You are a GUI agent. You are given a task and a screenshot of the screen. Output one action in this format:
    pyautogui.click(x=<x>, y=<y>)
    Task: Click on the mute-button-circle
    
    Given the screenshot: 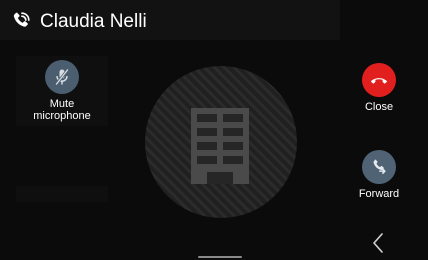 What is the action you would take?
    pyautogui.click(x=62, y=77)
    